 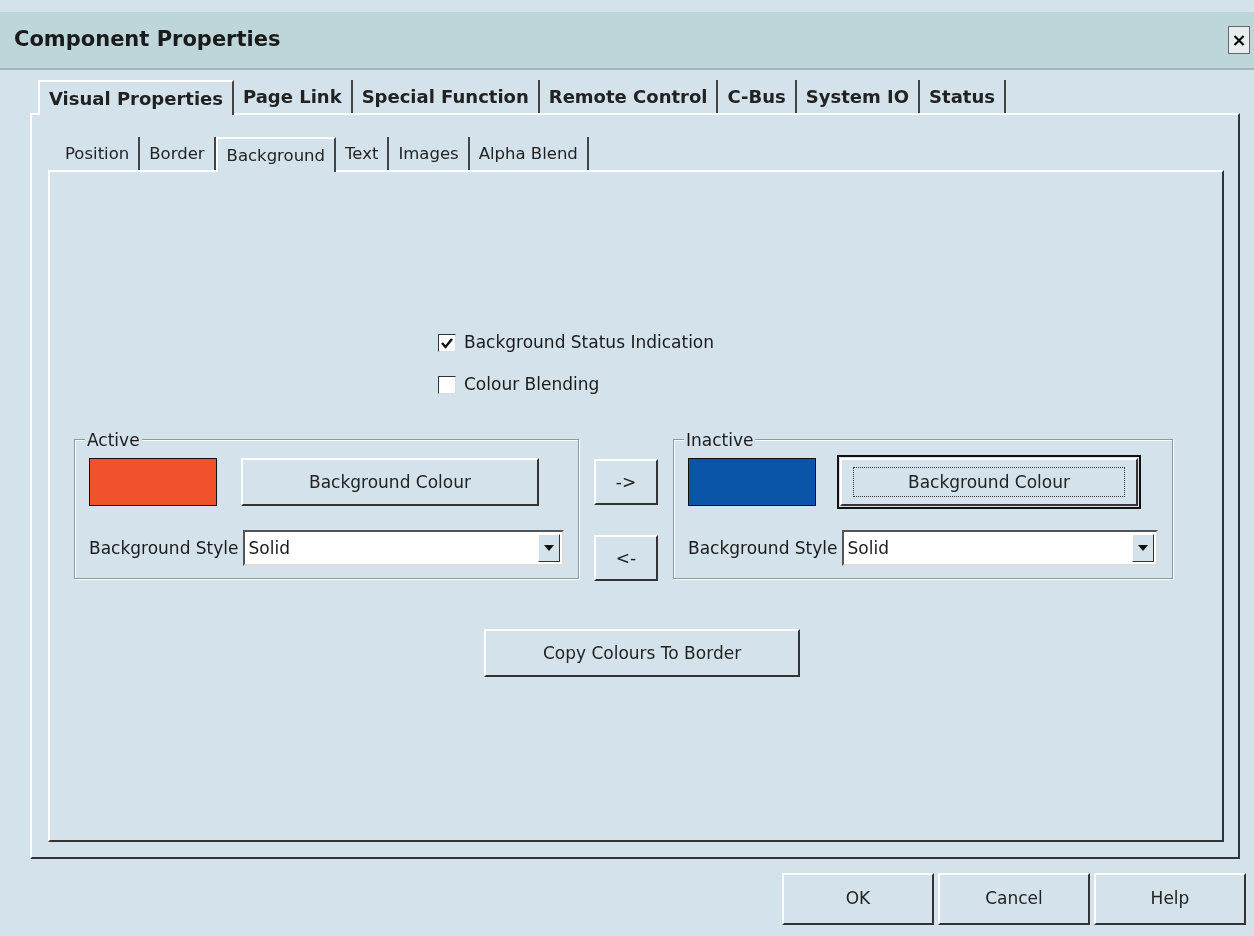 I want to click on tab: Status, so click(x=963, y=97).